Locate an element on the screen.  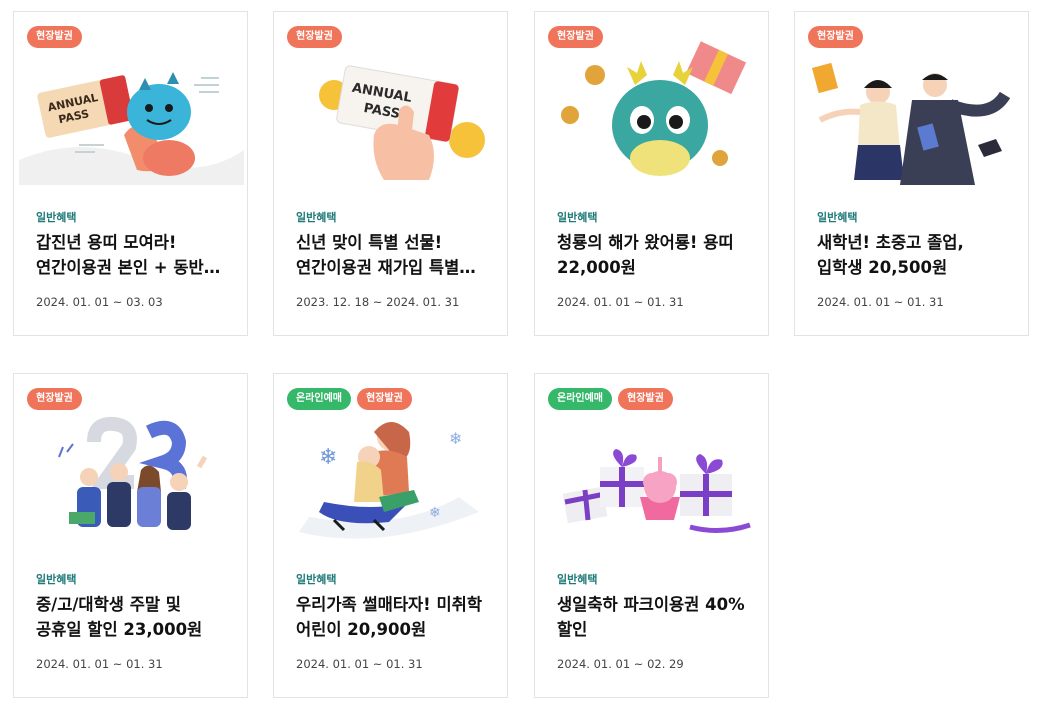
card-title: 중/고/대학생 주말 및 공휴일 할인 23,000원 is located at coordinates (133, 617).